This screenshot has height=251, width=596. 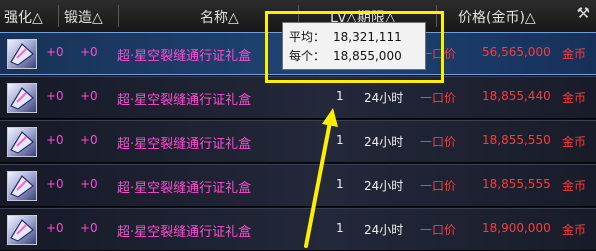 What do you see at coordinates (83, 17) in the screenshot?
I see `header-forge: 锻造△` at bounding box center [83, 17].